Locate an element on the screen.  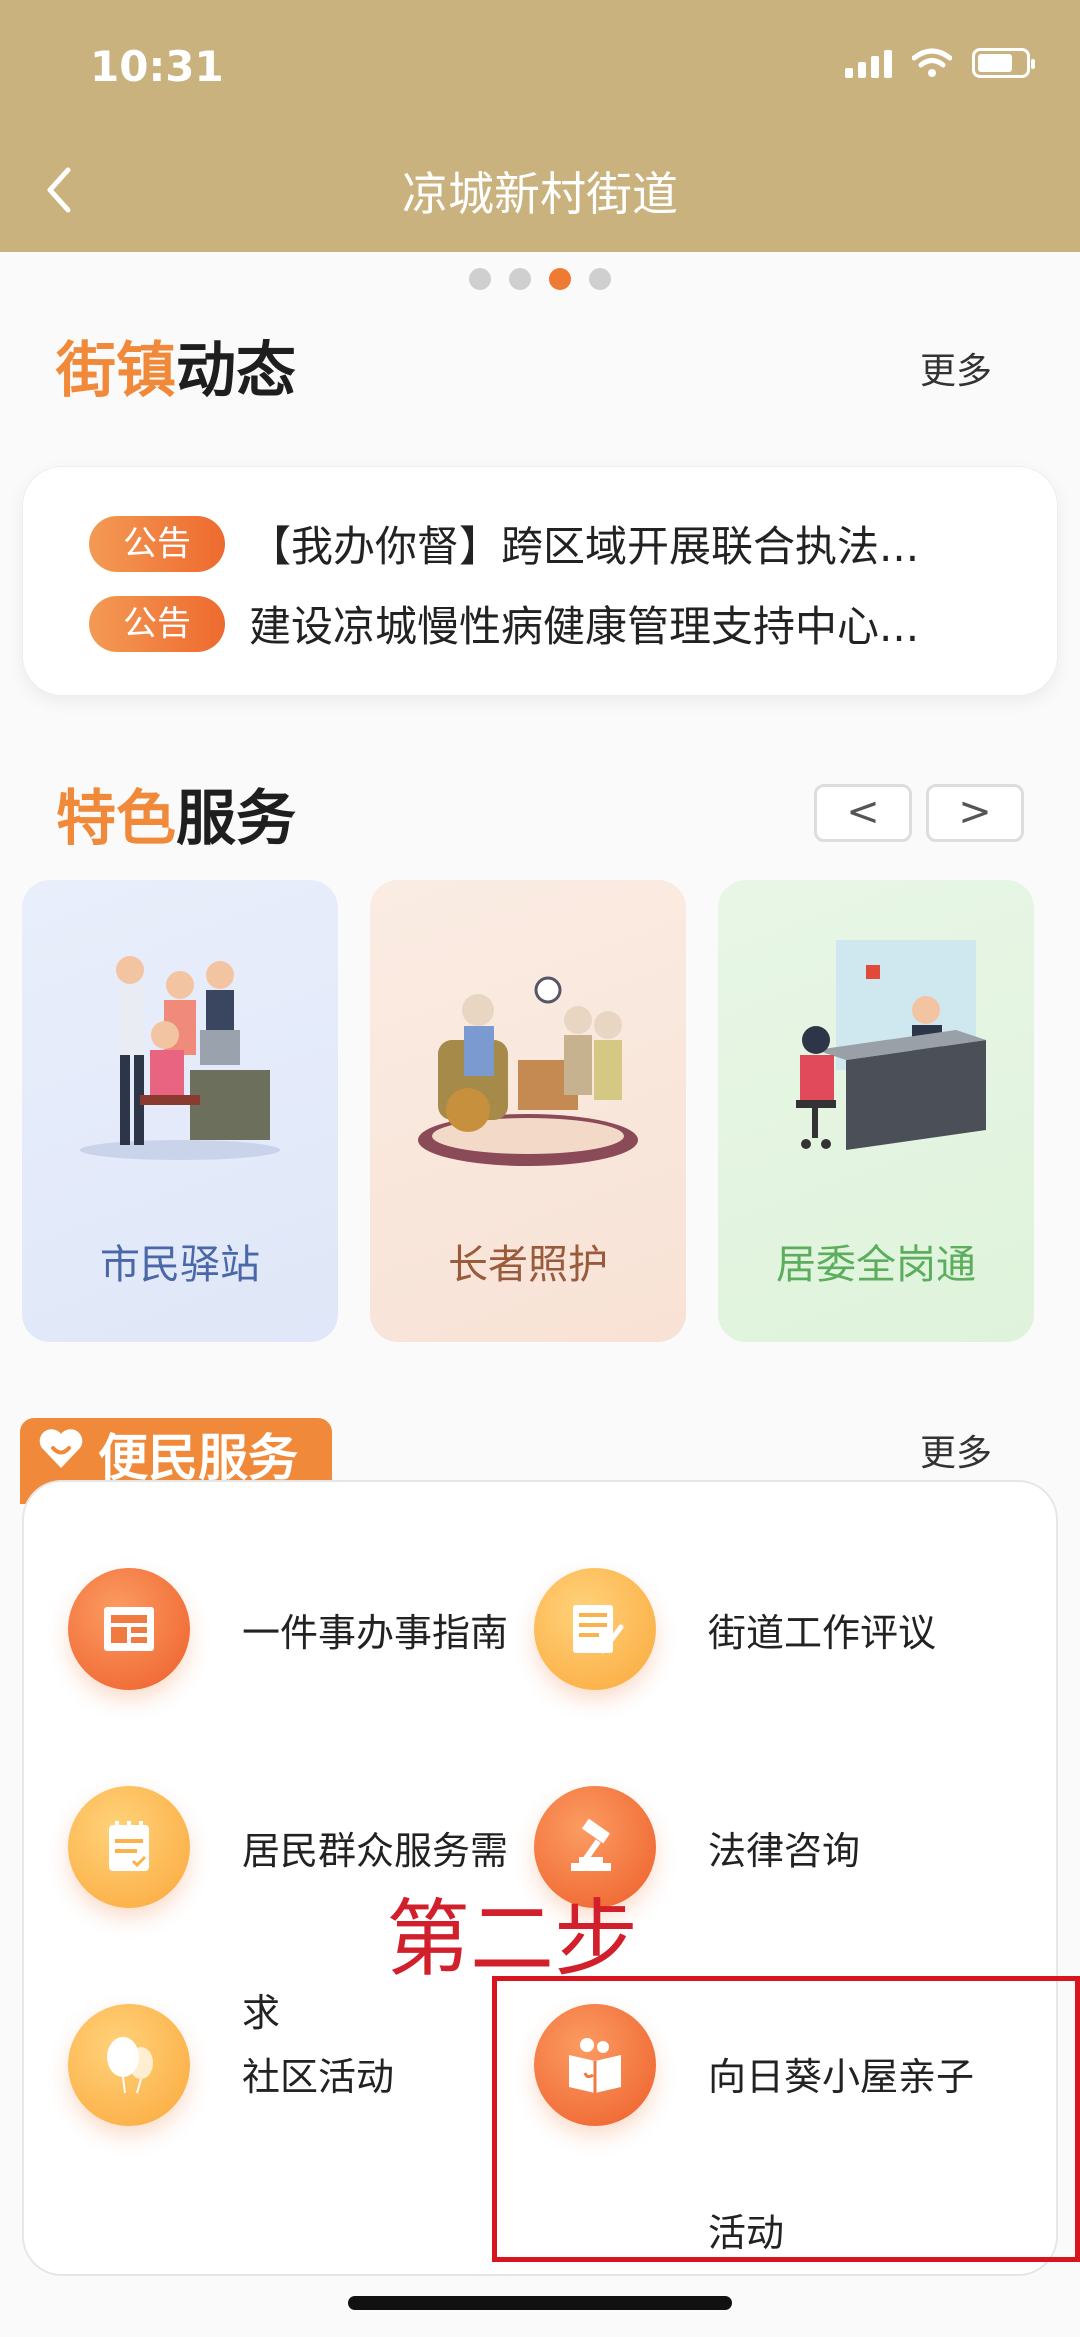
balloon-icon is located at coordinates (129, 2065).